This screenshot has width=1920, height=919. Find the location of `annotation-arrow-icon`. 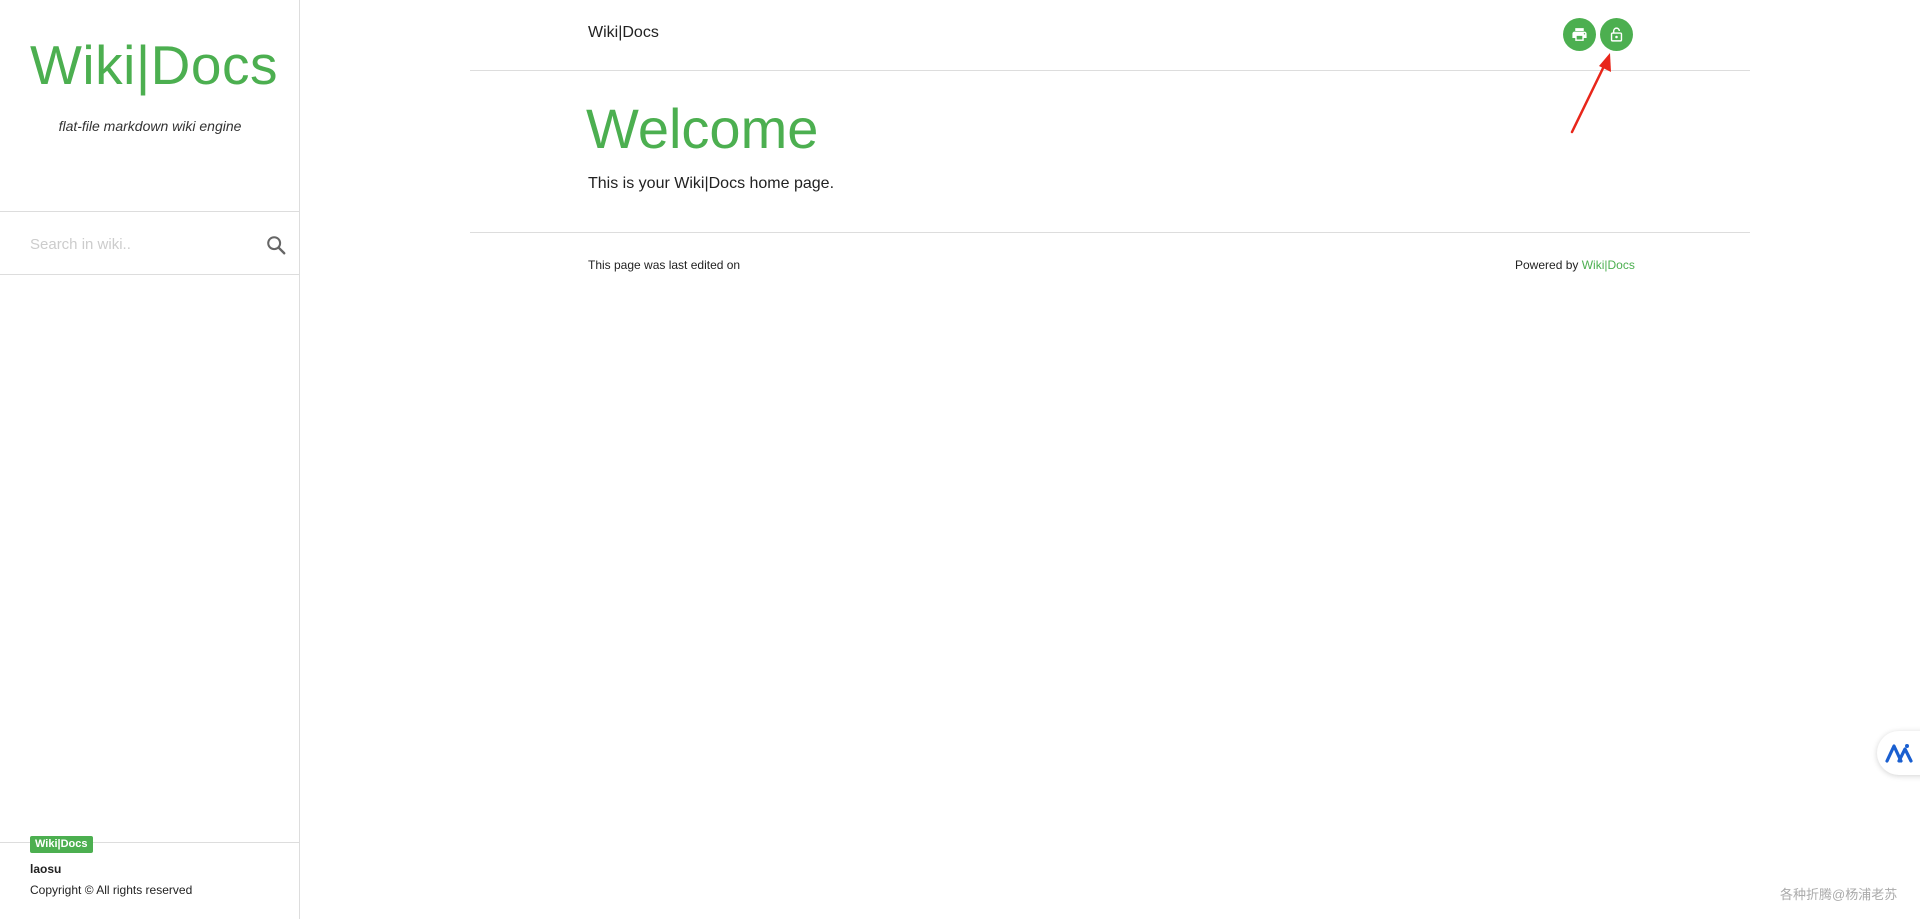

annotation-arrow-icon is located at coordinates (1590, 93).